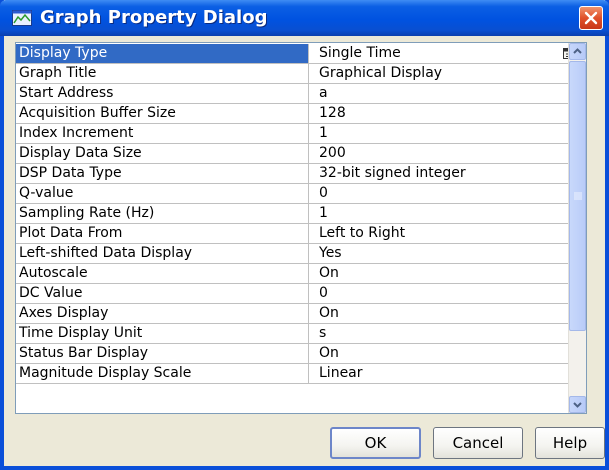 The image size is (609, 470). I want to click on property-name: Display Type, so click(162, 54).